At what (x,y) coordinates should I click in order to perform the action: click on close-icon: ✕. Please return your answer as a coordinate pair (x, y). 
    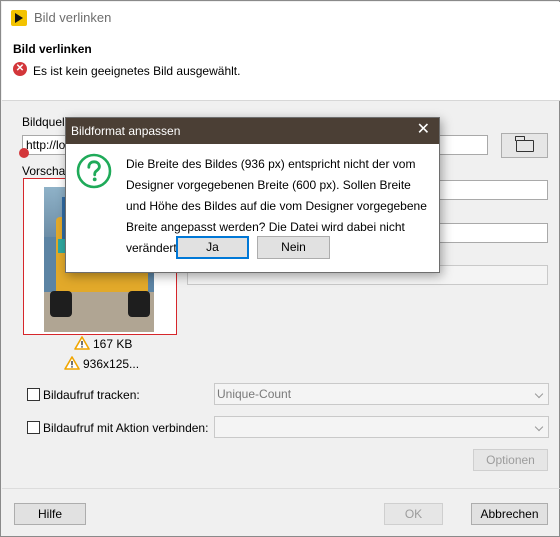
    Looking at the image, I should click on (423, 130).